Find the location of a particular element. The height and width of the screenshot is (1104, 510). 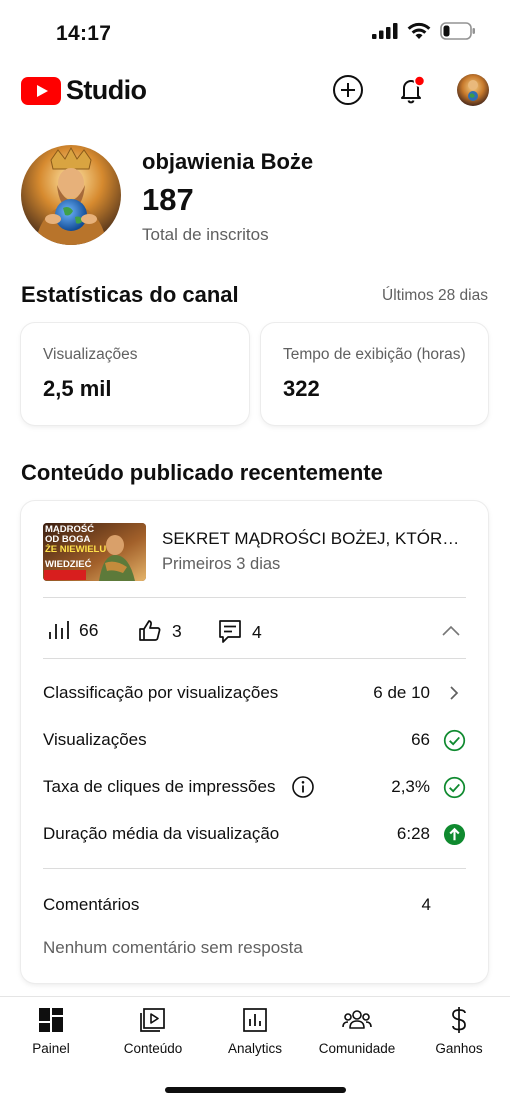

analytics-icon is located at coordinates (255, 1020).